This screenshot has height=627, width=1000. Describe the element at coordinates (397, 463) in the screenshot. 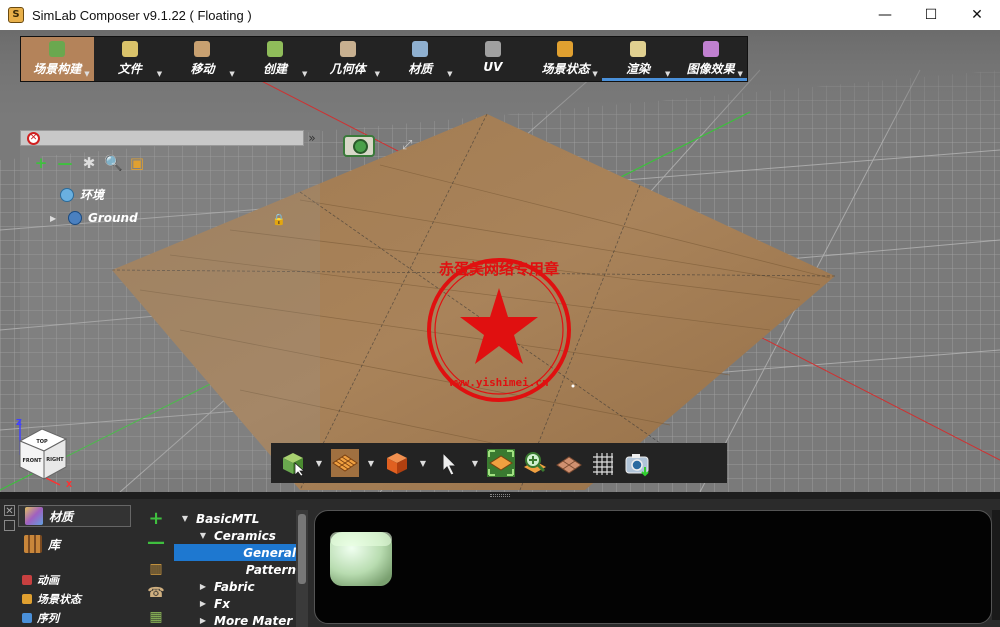

I see `select-material-button` at that location.